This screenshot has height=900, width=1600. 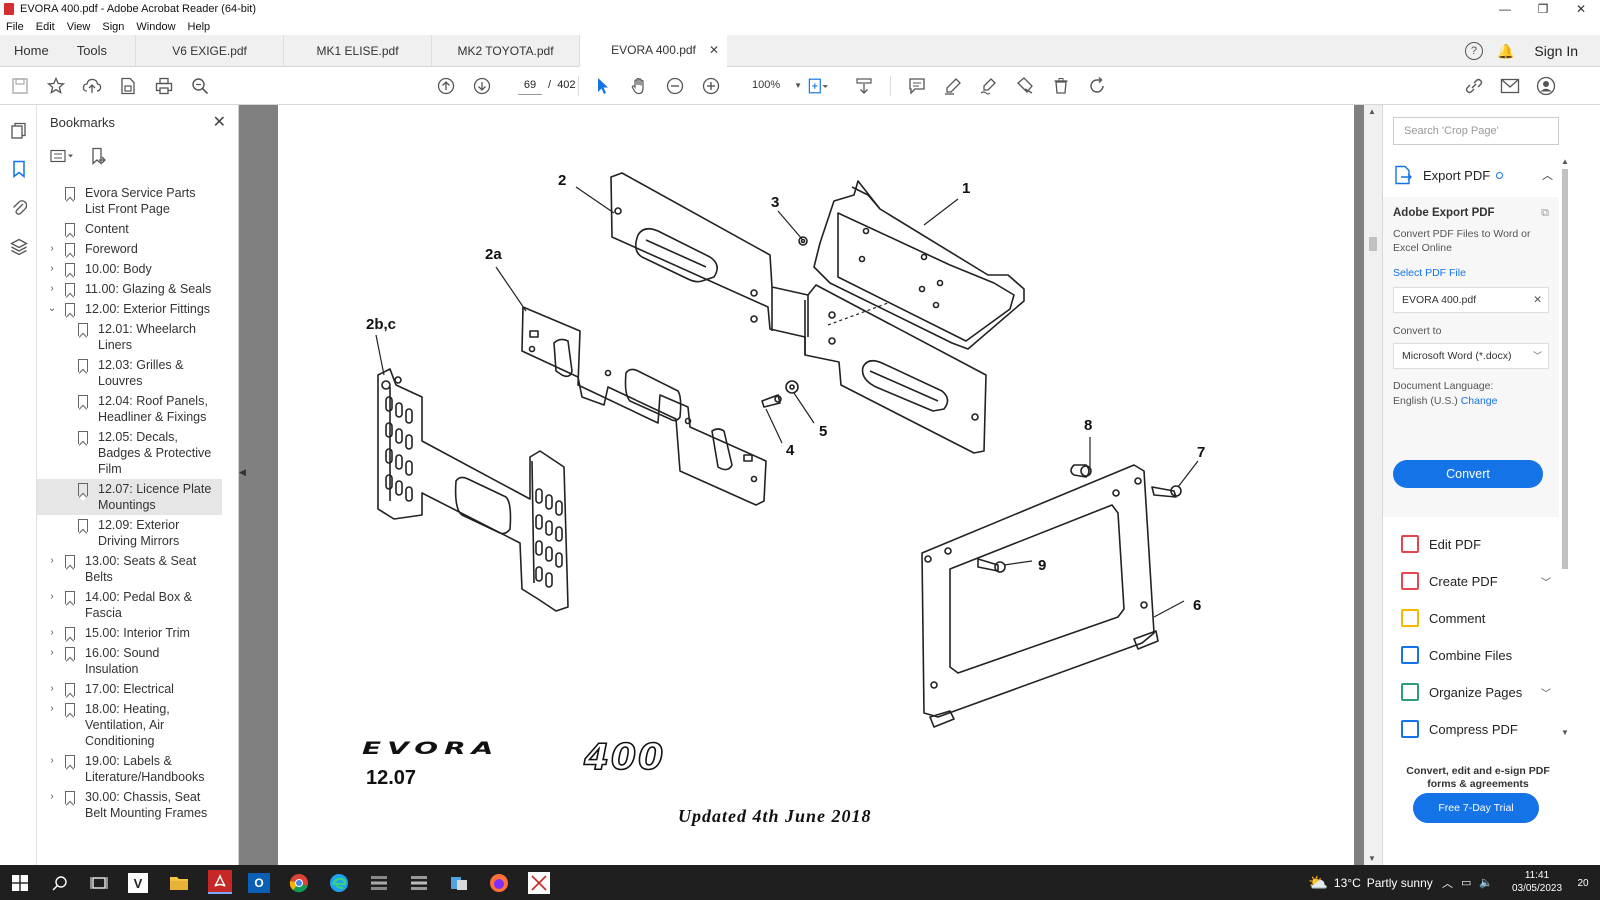 I want to click on page-fit-icon, so click(x=818, y=86).